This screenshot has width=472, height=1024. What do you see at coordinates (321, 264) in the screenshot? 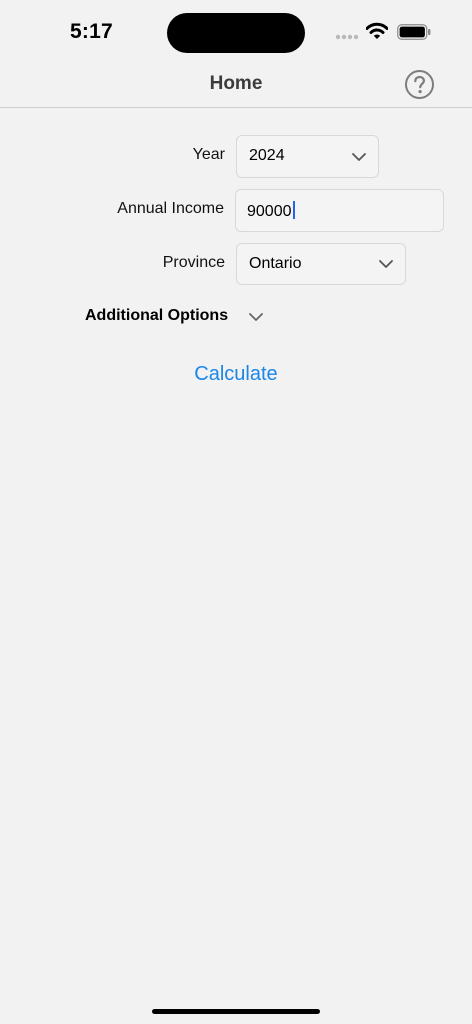
I see `province-select: Ontario` at bounding box center [321, 264].